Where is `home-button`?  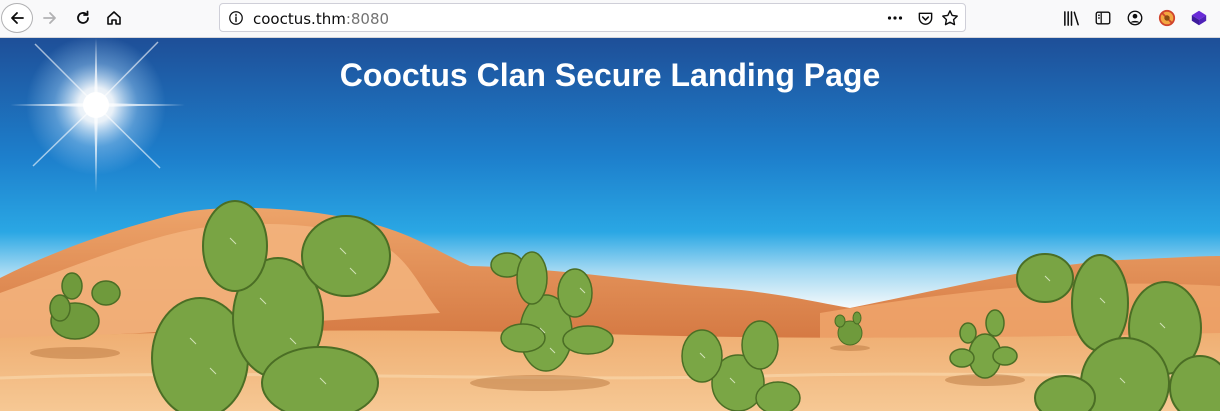
home-button is located at coordinates (114, 18).